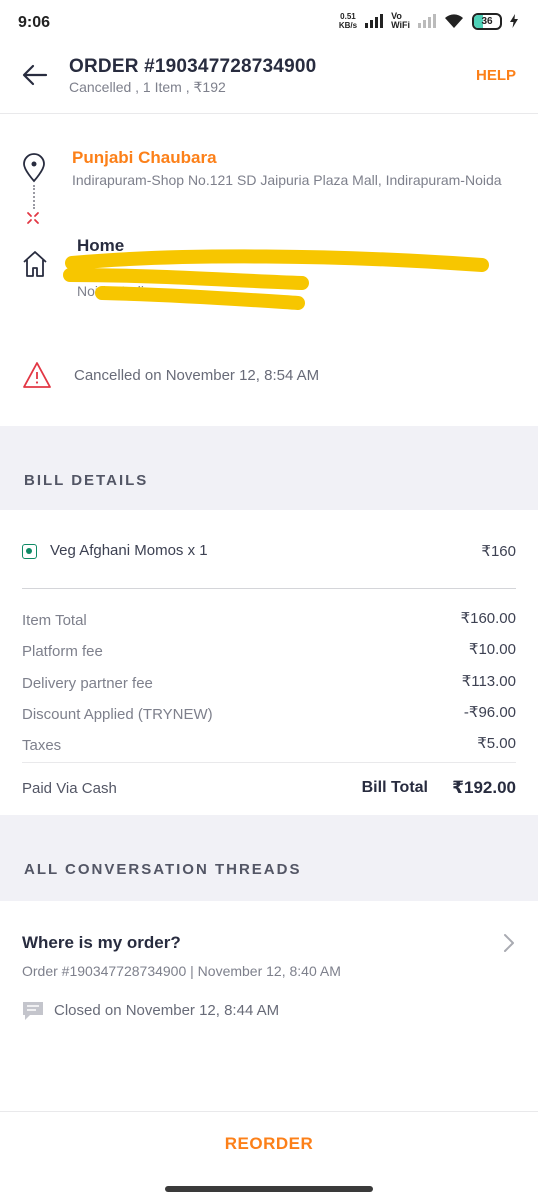  What do you see at coordinates (484, 787) in the screenshot?
I see `bill-total-value: ₹192.00` at bounding box center [484, 787].